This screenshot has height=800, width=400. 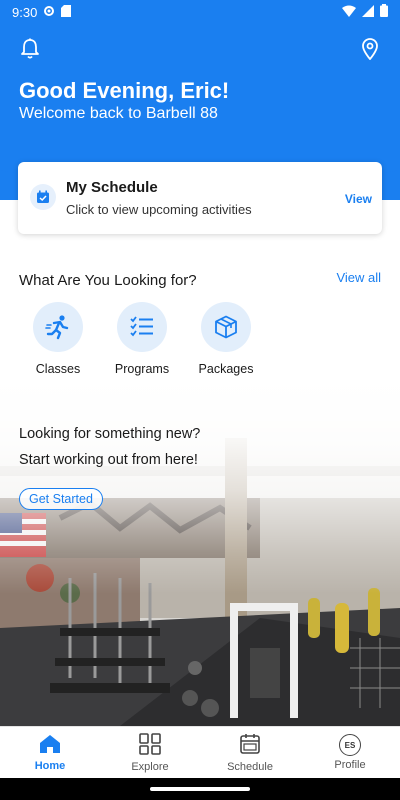 What do you see at coordinates (58, 327) in the screenshot?
I see `runner-icon` at bounding box center [58, 327].